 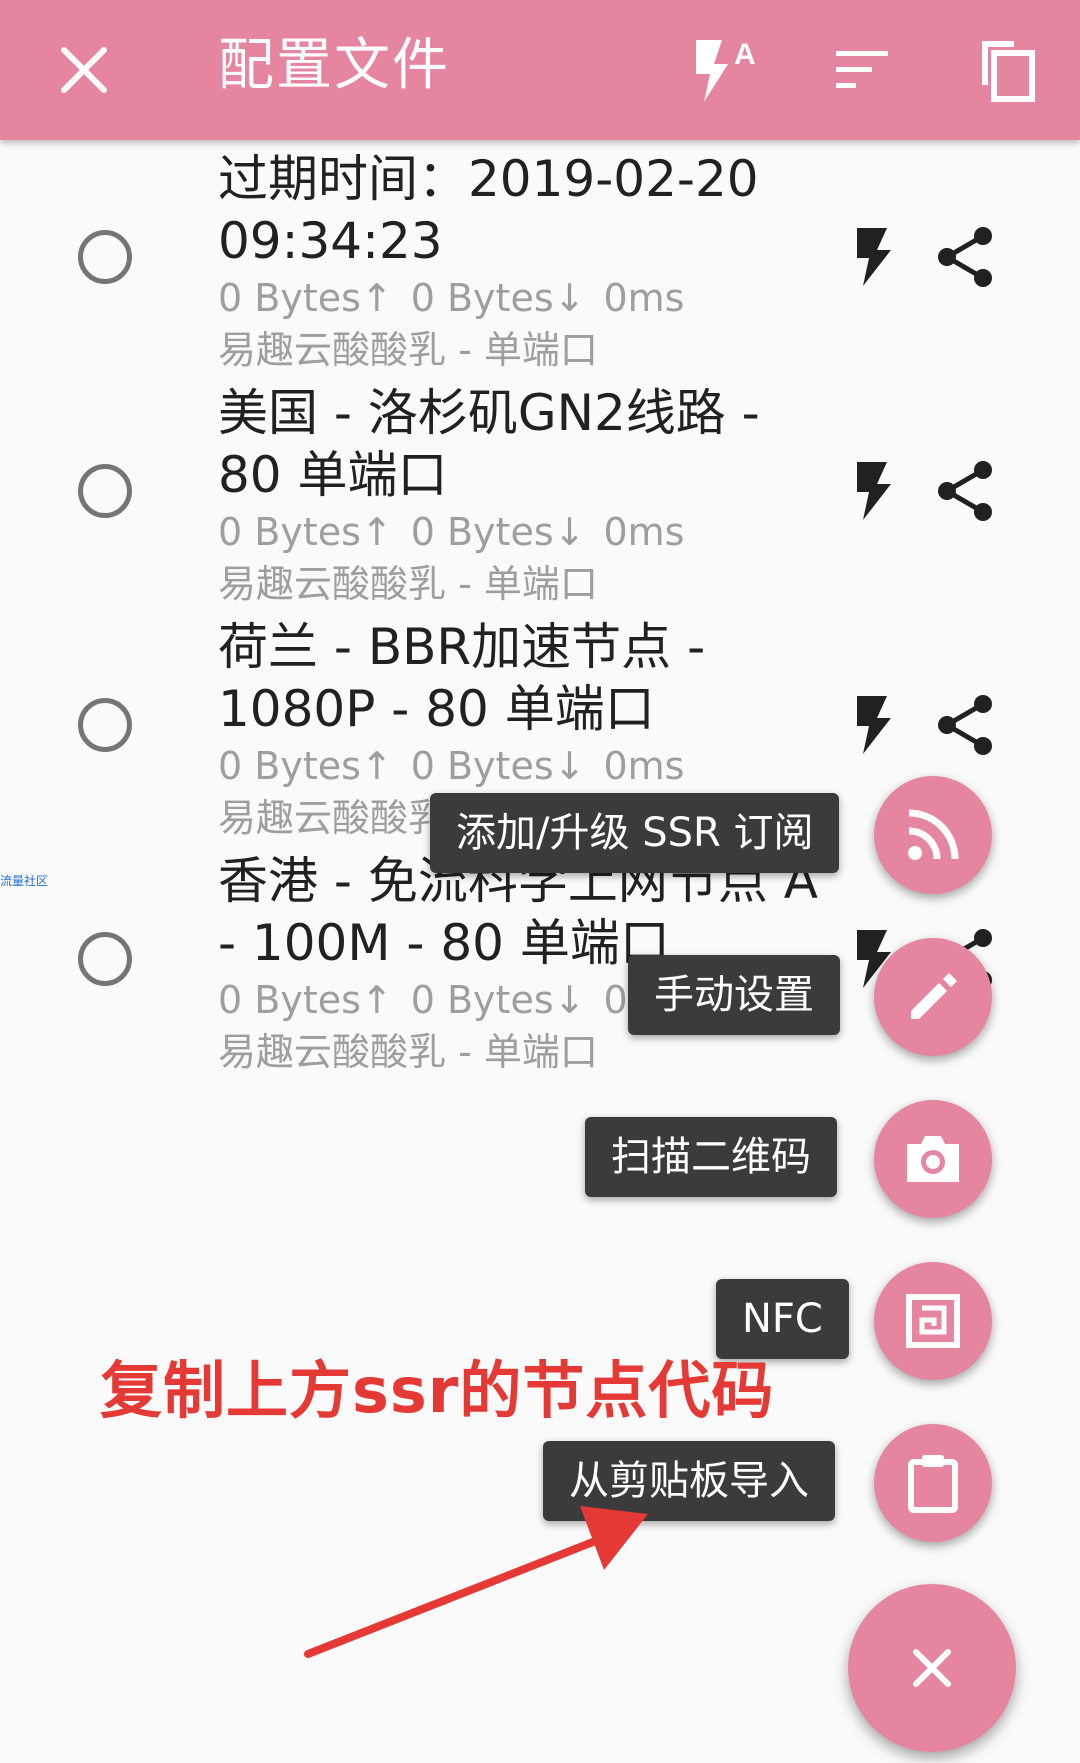 I want to click on nfc-icon, so click(x=933, y=1321).